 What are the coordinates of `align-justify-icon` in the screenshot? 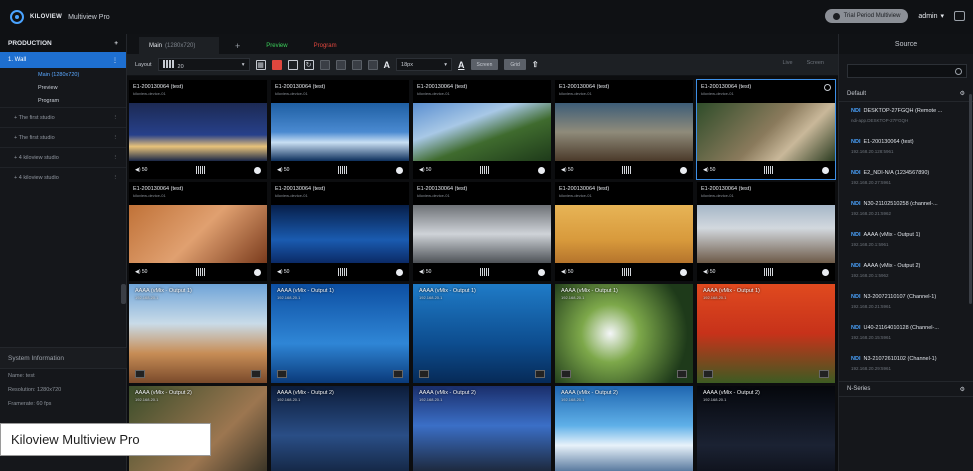 It's located at (372, 64).